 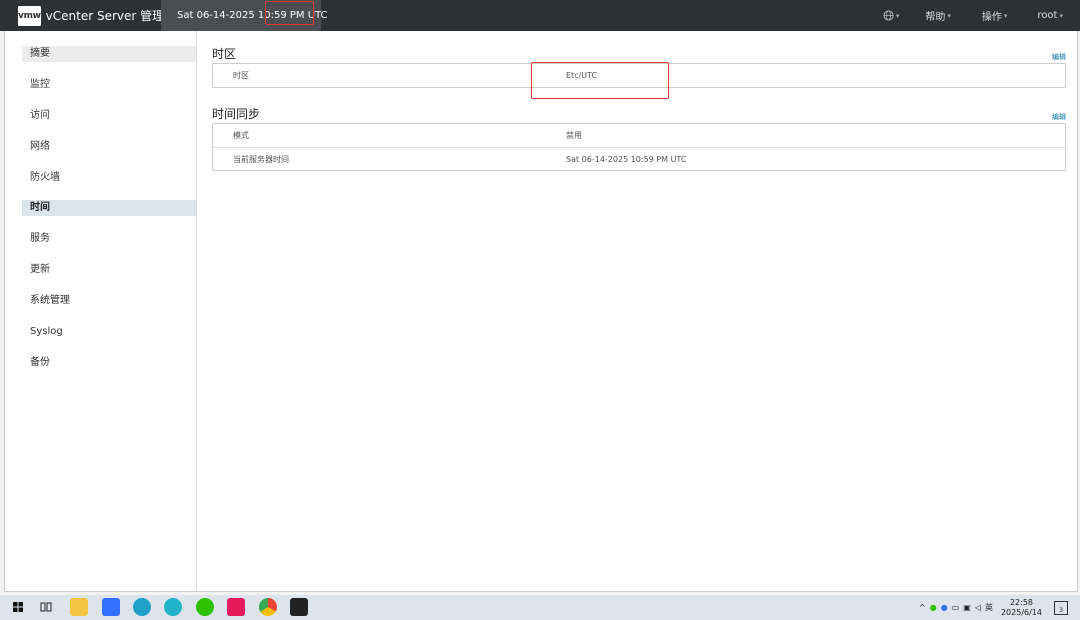 I want to click on network-icon: ▣, so click(x=967, y=607).